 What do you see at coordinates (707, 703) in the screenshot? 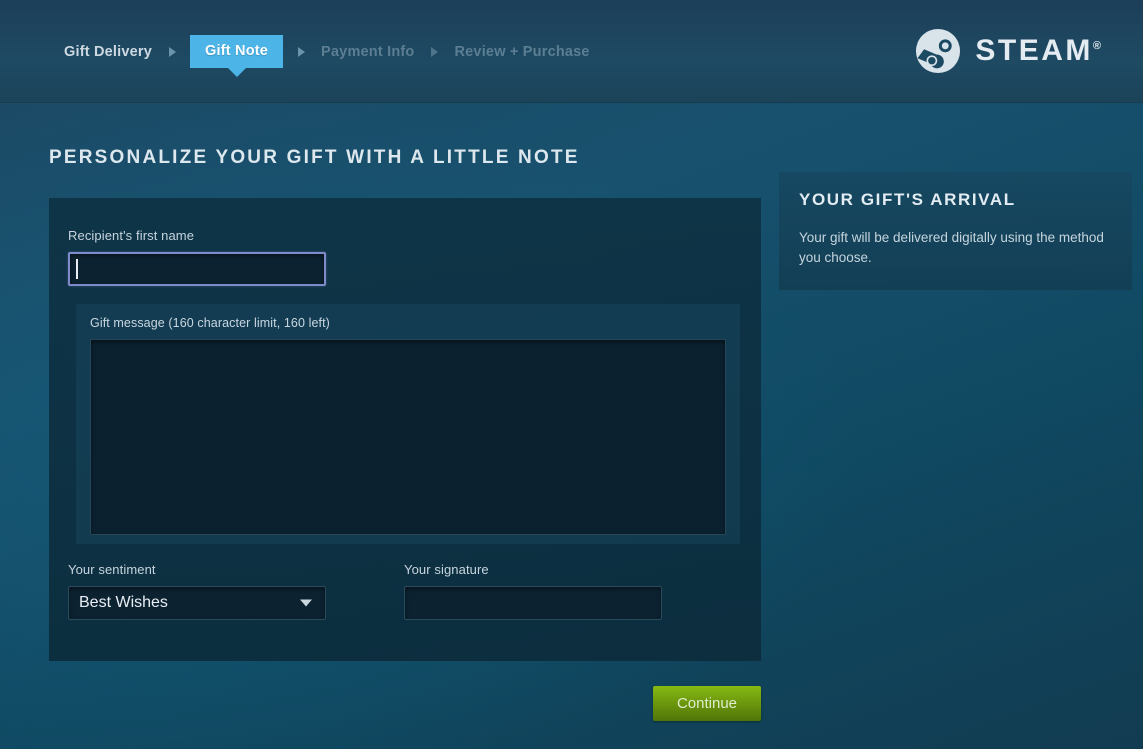
I see `continue-button: Continue` at bounding box center [707, 703].